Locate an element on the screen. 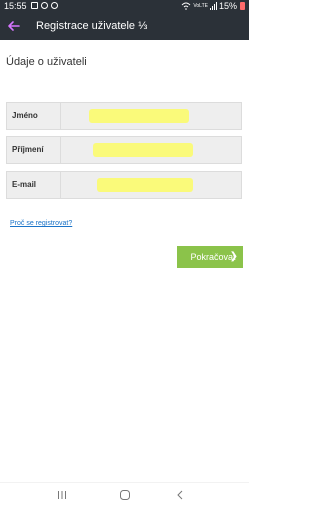  settings-notification-icon is located at coordinates (44, 5).